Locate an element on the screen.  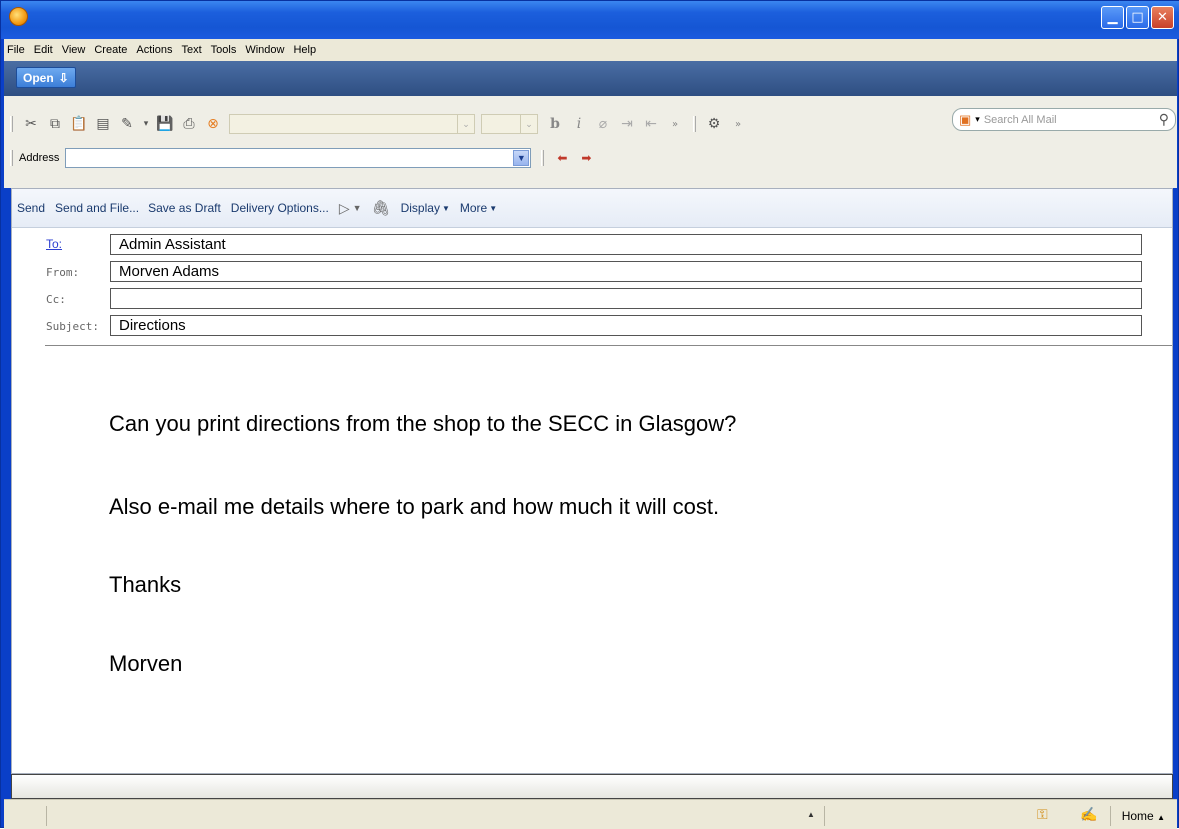
signature-icon: ✍ is located at coordinates (1088, 814).